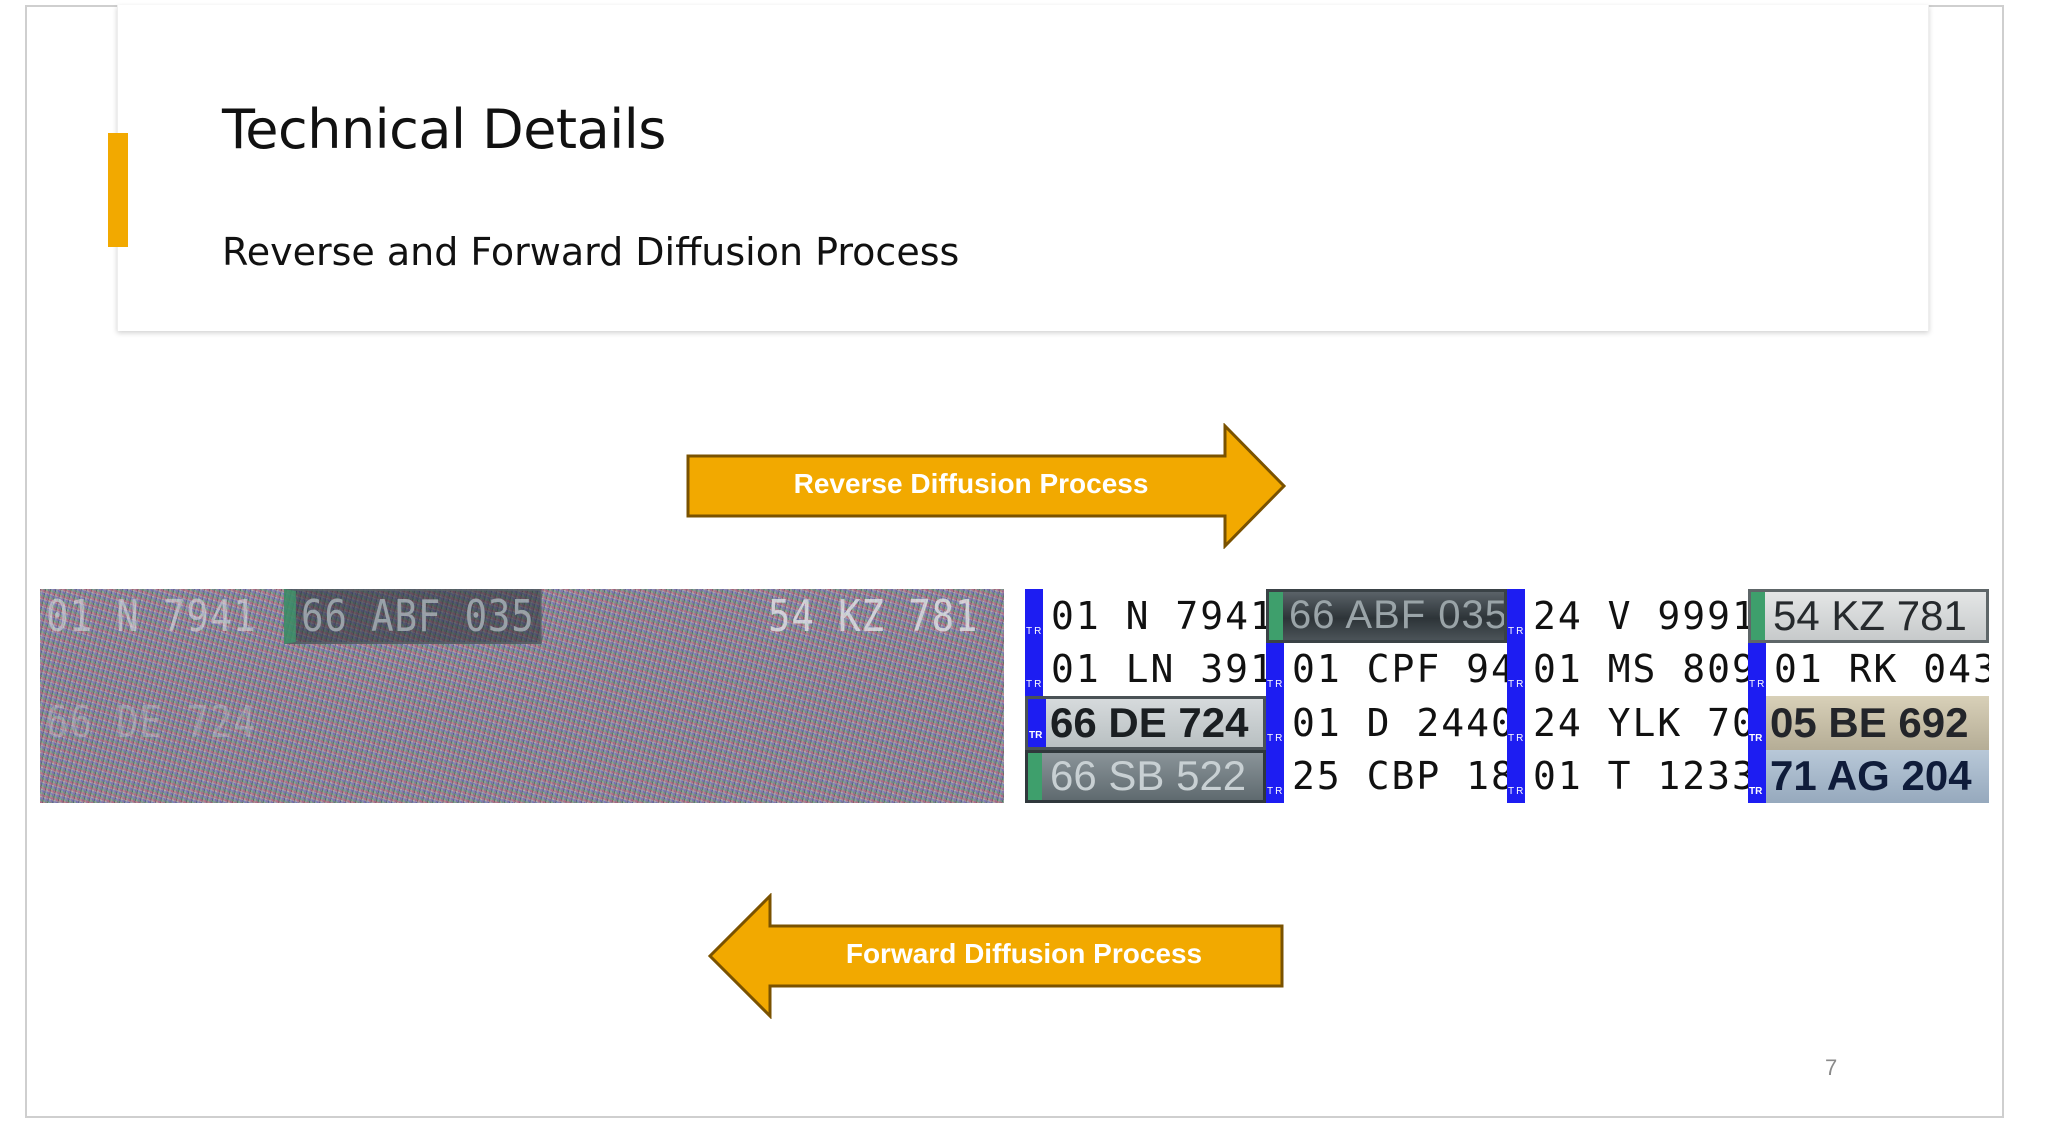 This screenshot has height=1134, width=2047. What do you see at coordinates (1145, 669) in the screenshot?
I see `plate: 01 LN 391` at bounding box center [1145, 669].